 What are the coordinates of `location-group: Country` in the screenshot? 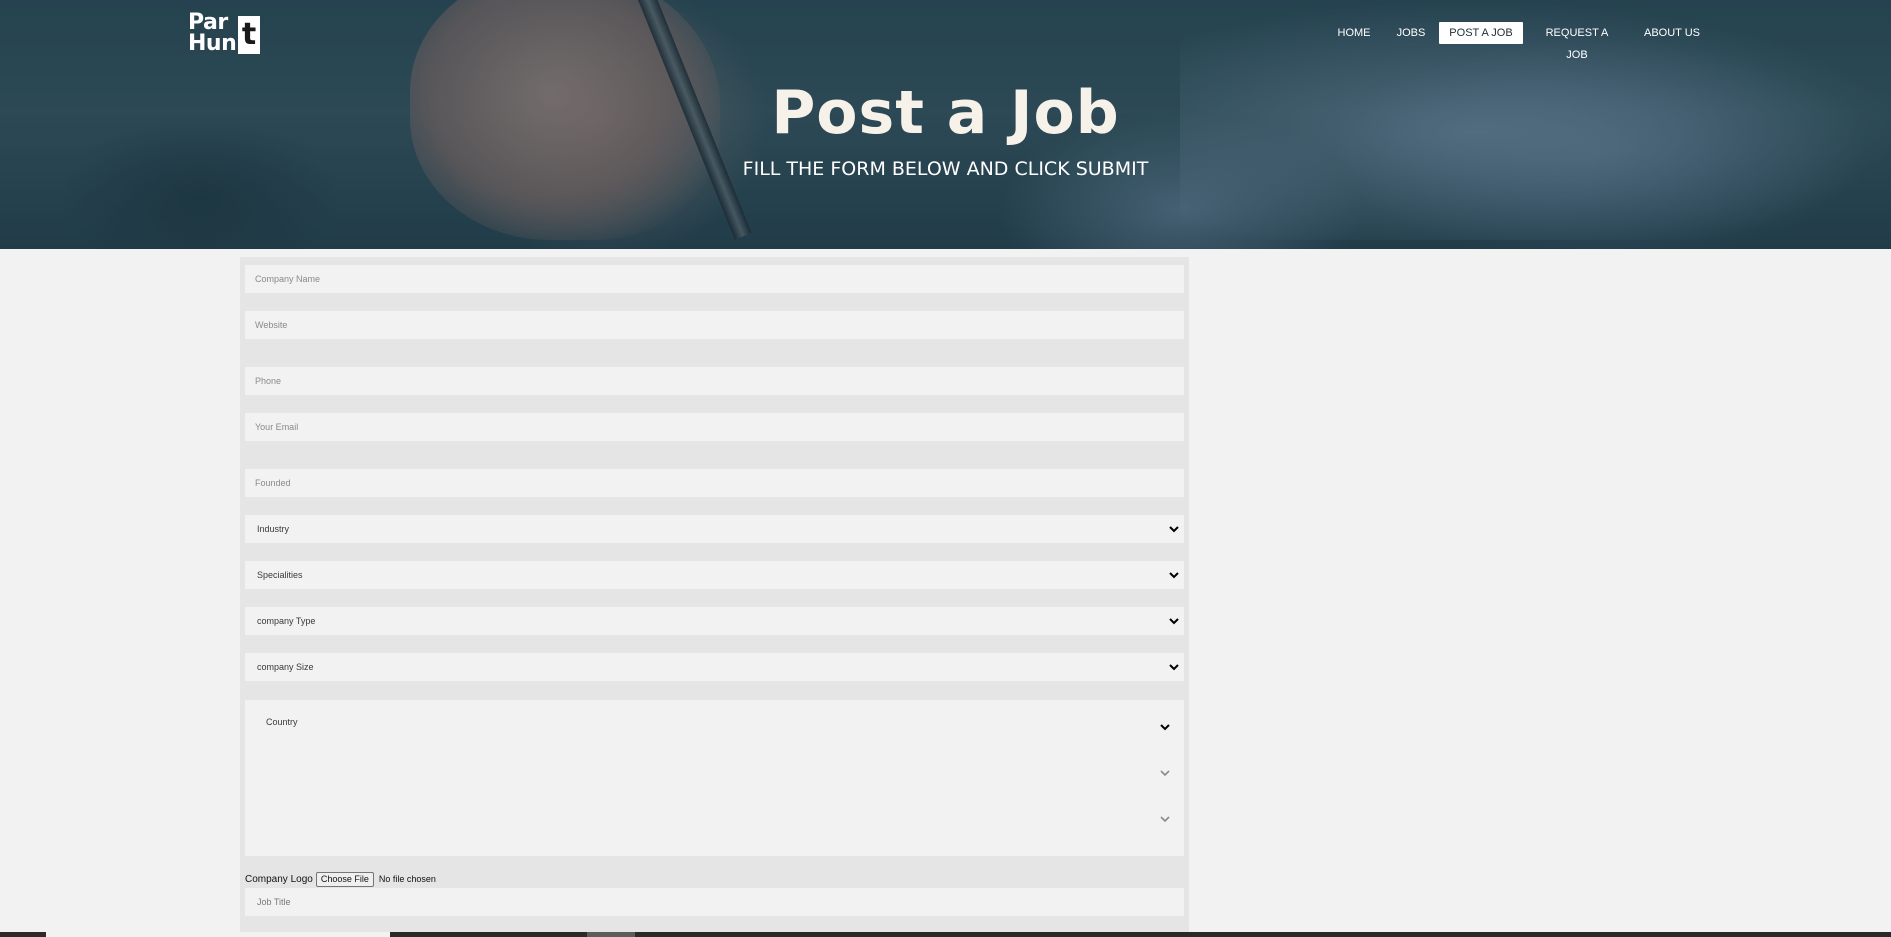 It's located at (714, 778).